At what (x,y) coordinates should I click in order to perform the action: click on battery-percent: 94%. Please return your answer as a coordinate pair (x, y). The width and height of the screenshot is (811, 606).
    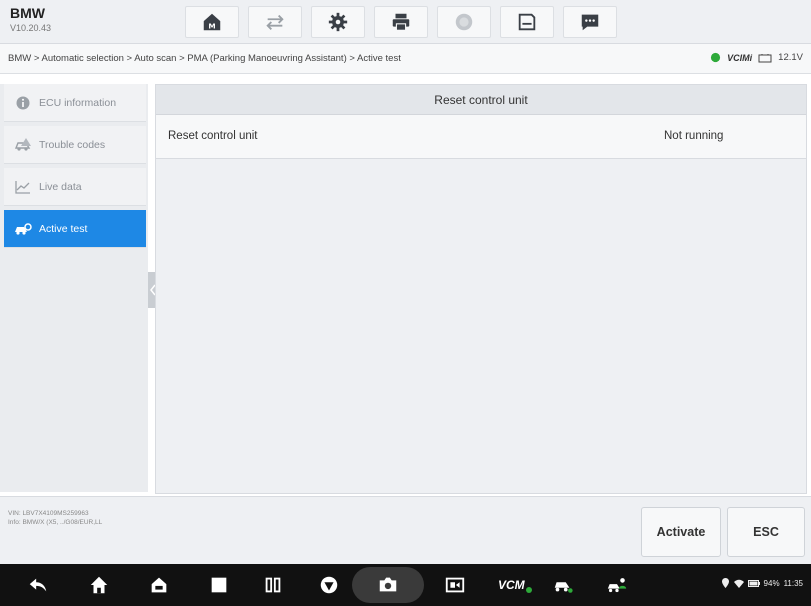
    Looking at the image, I should click on (771, 583).